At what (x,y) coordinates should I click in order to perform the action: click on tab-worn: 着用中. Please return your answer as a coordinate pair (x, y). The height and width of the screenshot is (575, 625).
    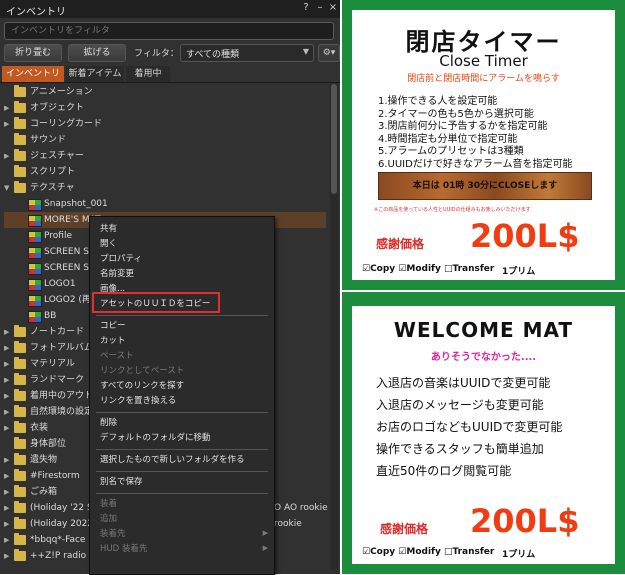
    Looking at the image, I should click on (148, 74).